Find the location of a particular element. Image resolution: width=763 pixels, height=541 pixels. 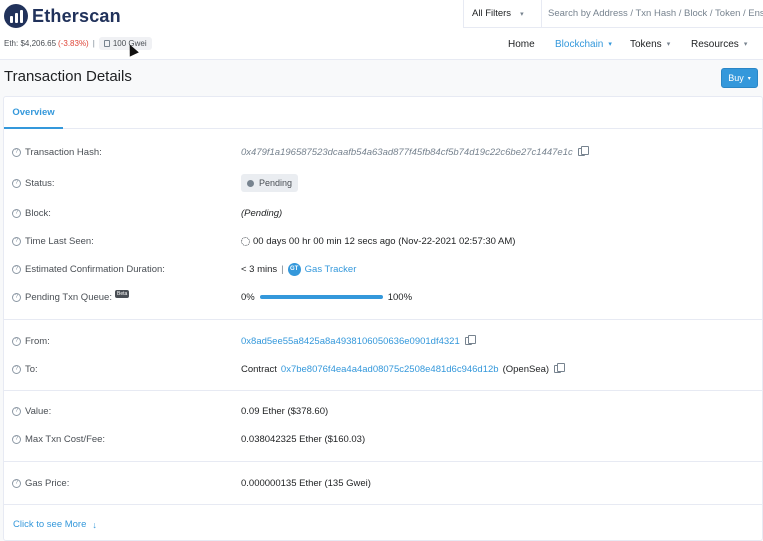

gas-tracker-icon: GT is located at coordinates (294, 269).